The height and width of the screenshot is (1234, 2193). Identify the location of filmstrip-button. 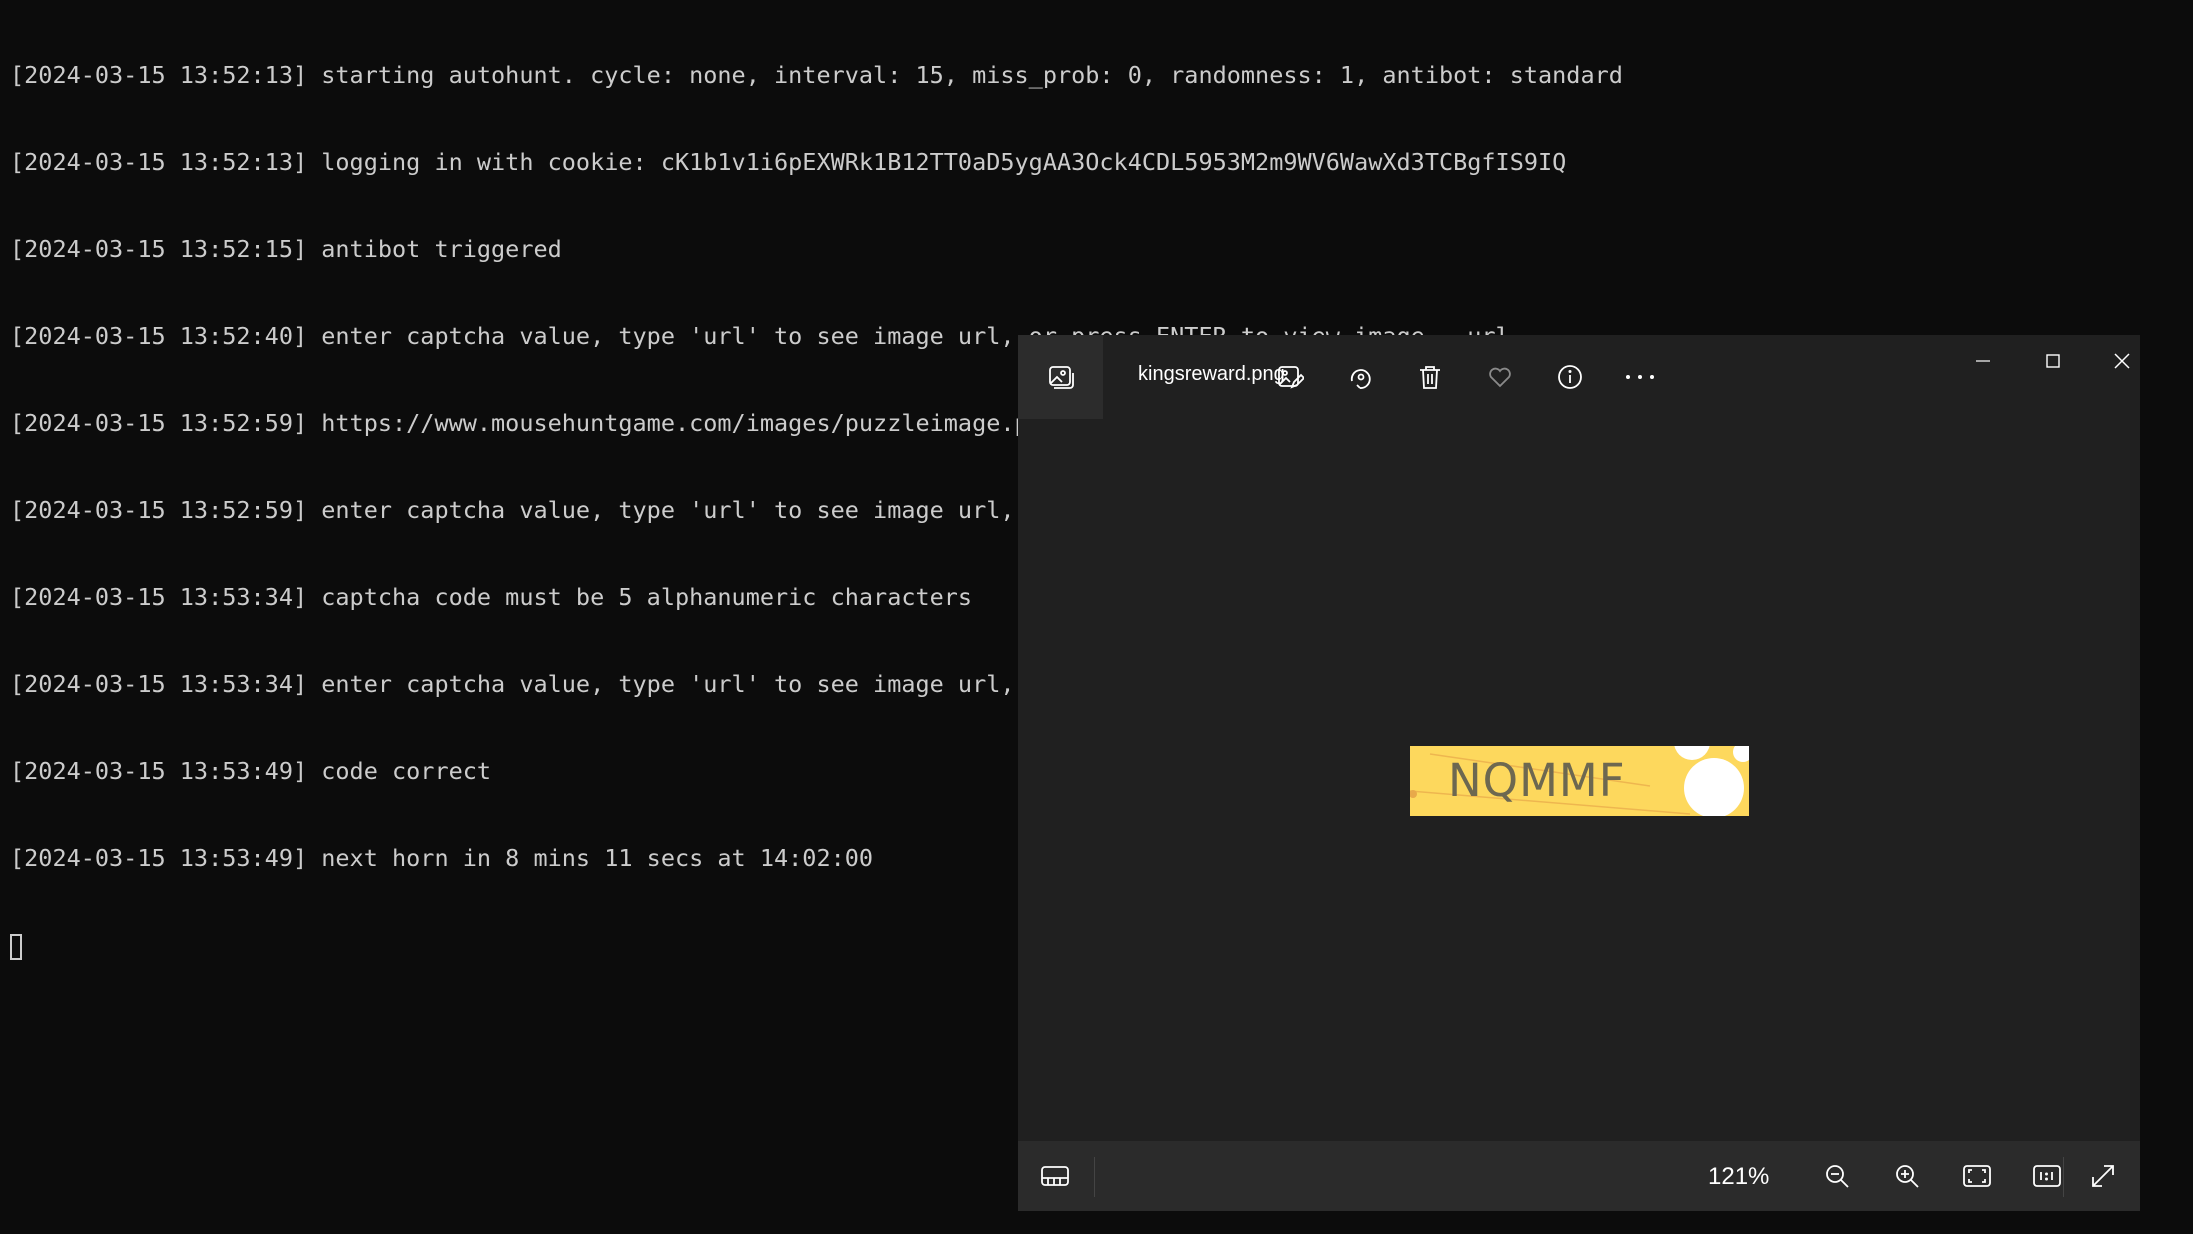
(1055, 1176).